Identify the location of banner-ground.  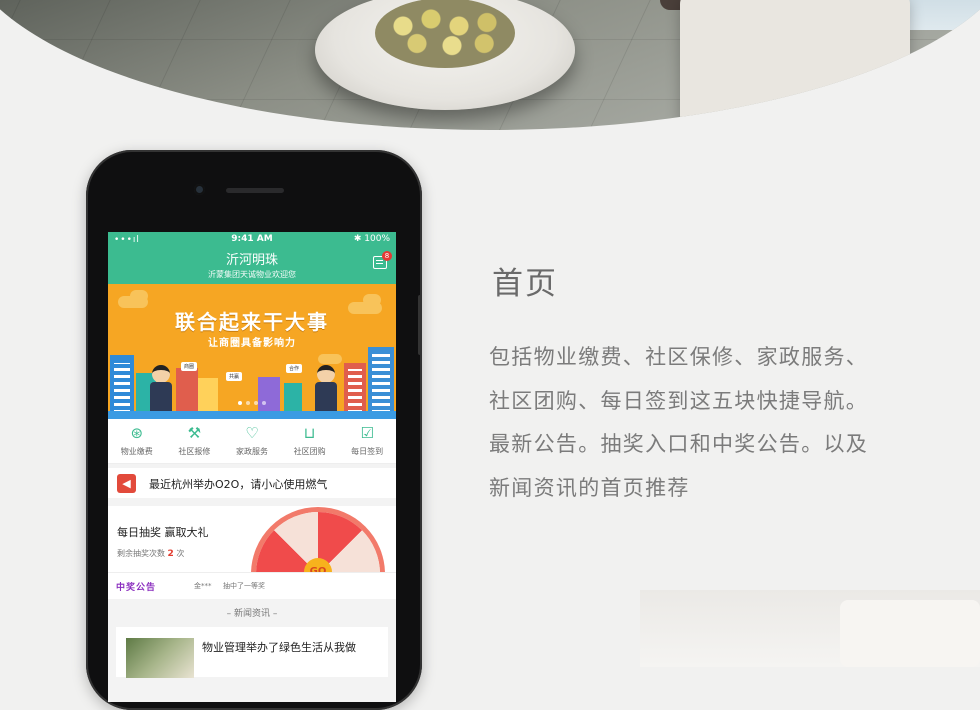
(252, 415).